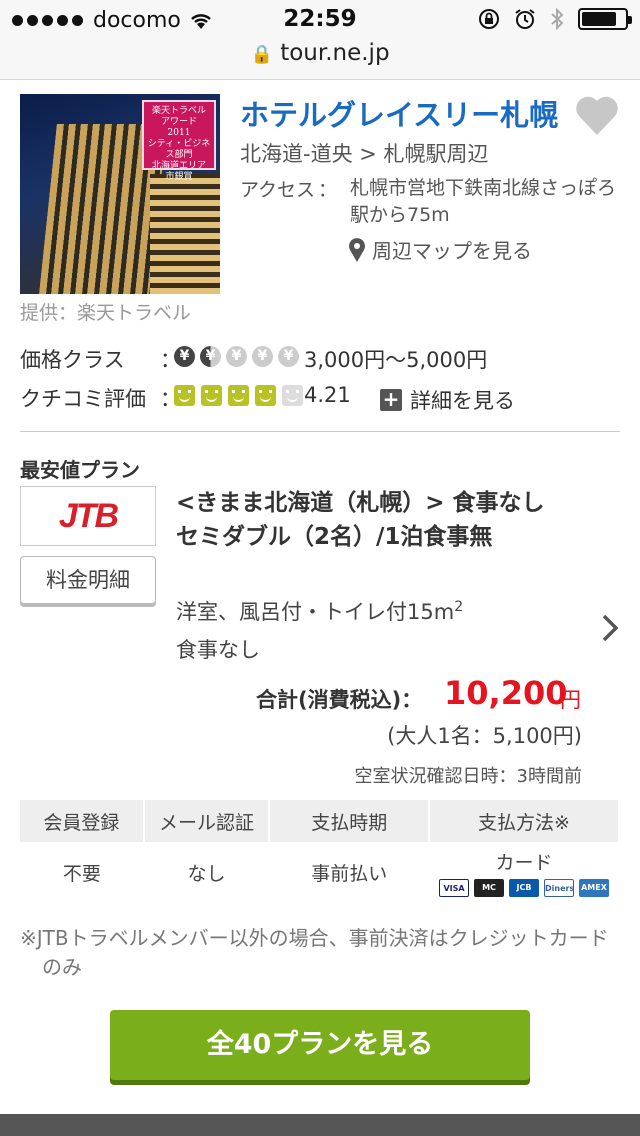 The width and height of the screenshot is (640, 1136). What do you see at coordinates (462, 401) in the screenshot?
I see `review-detail-label: 詳細を見る` at bounding box center [462, 401].